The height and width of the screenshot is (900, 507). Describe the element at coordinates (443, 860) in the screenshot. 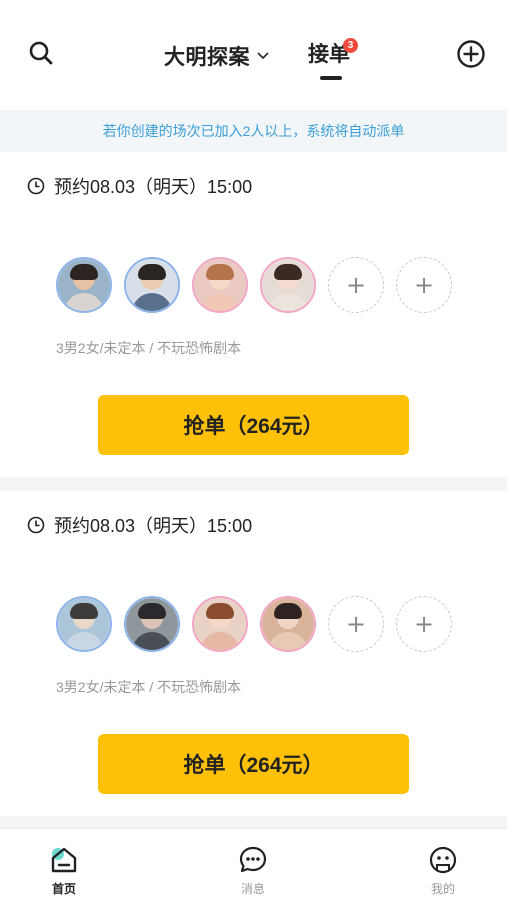

I see `profile-icon` at that location.